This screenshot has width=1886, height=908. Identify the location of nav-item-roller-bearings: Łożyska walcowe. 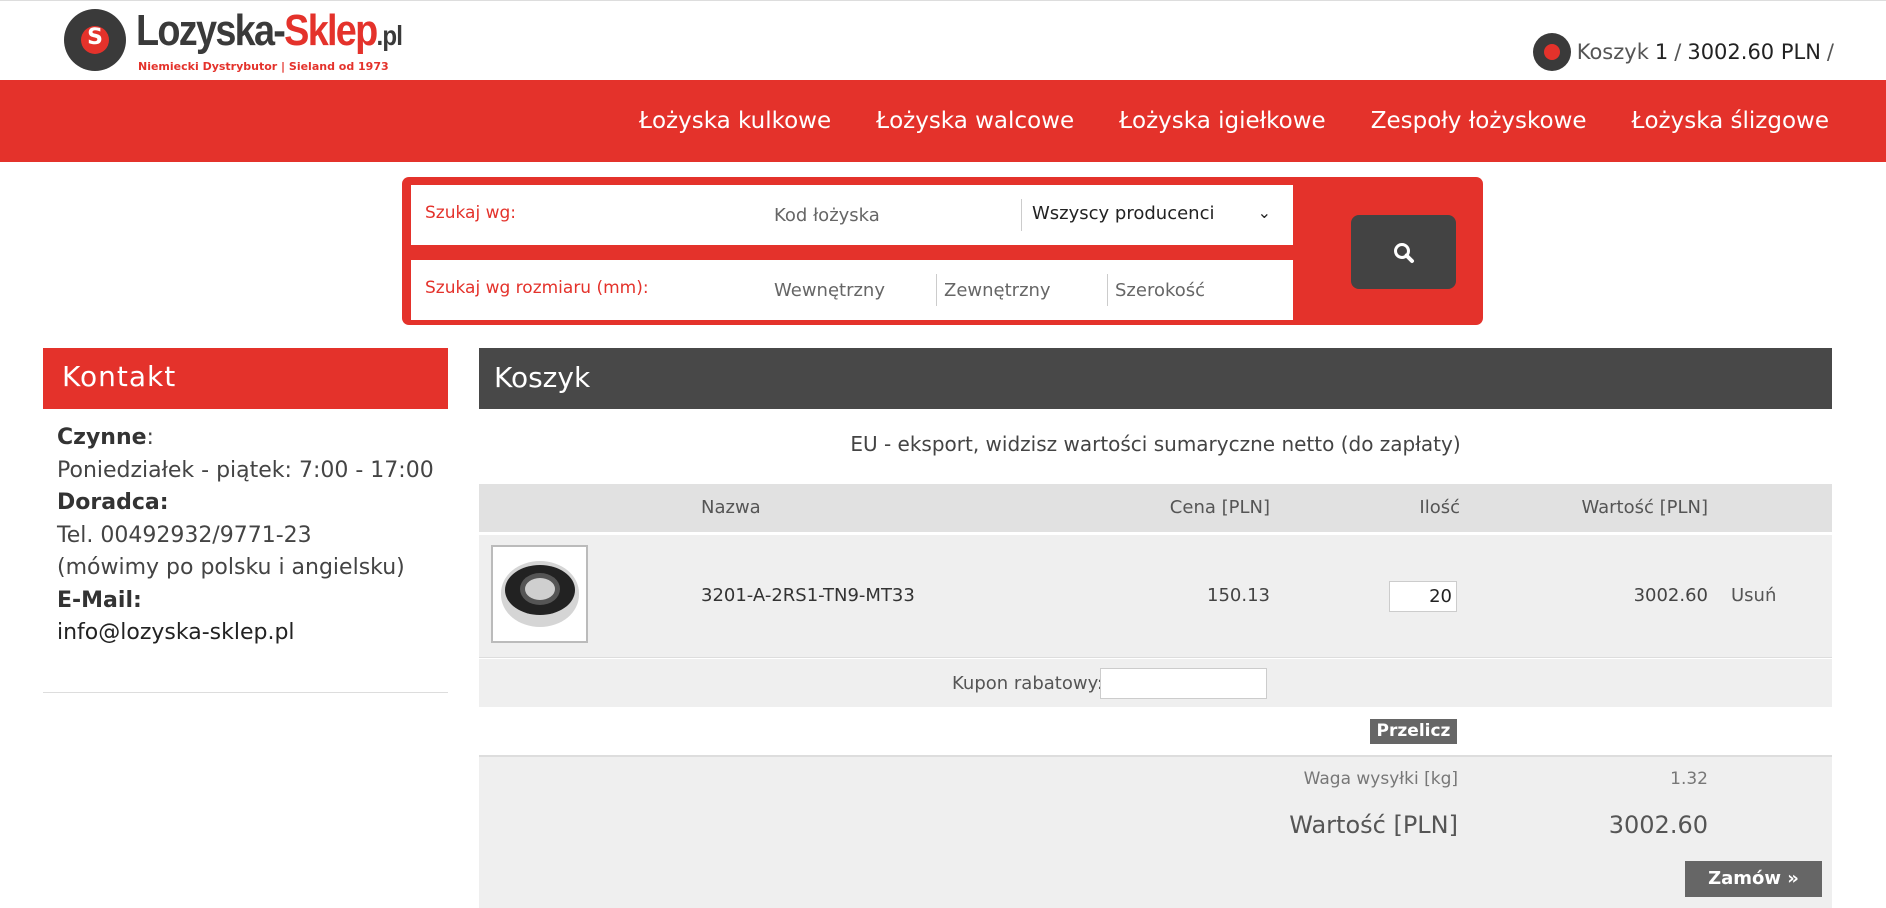
(975, 121).